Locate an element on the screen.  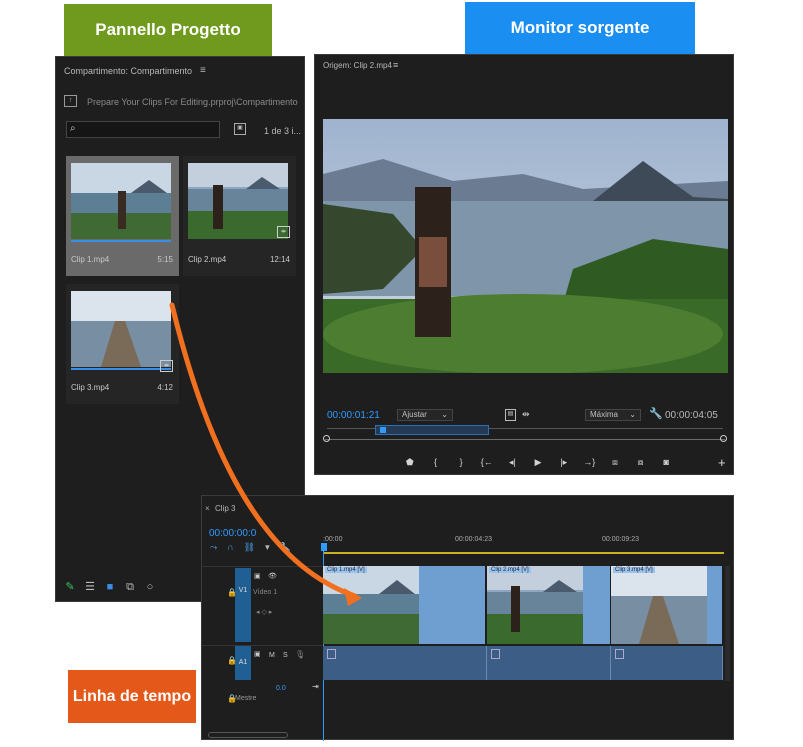
go-to-in-icon: {← is located at coordinates (487, 462).